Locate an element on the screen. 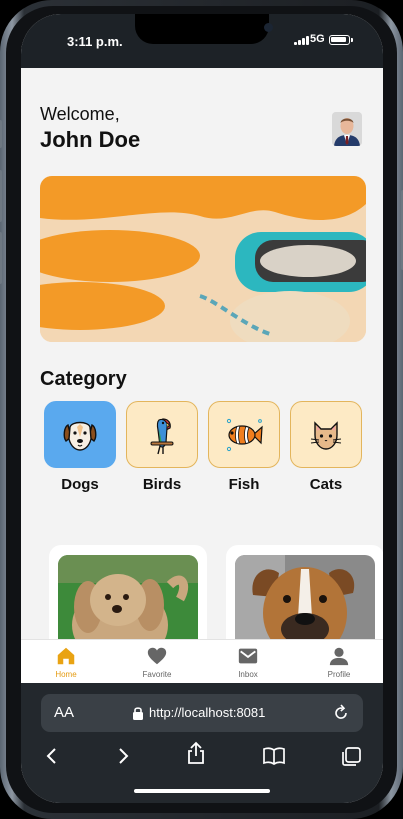 This screenshot has height=819, width=403. tab-label: Profile is located at coordinates (339, 674).